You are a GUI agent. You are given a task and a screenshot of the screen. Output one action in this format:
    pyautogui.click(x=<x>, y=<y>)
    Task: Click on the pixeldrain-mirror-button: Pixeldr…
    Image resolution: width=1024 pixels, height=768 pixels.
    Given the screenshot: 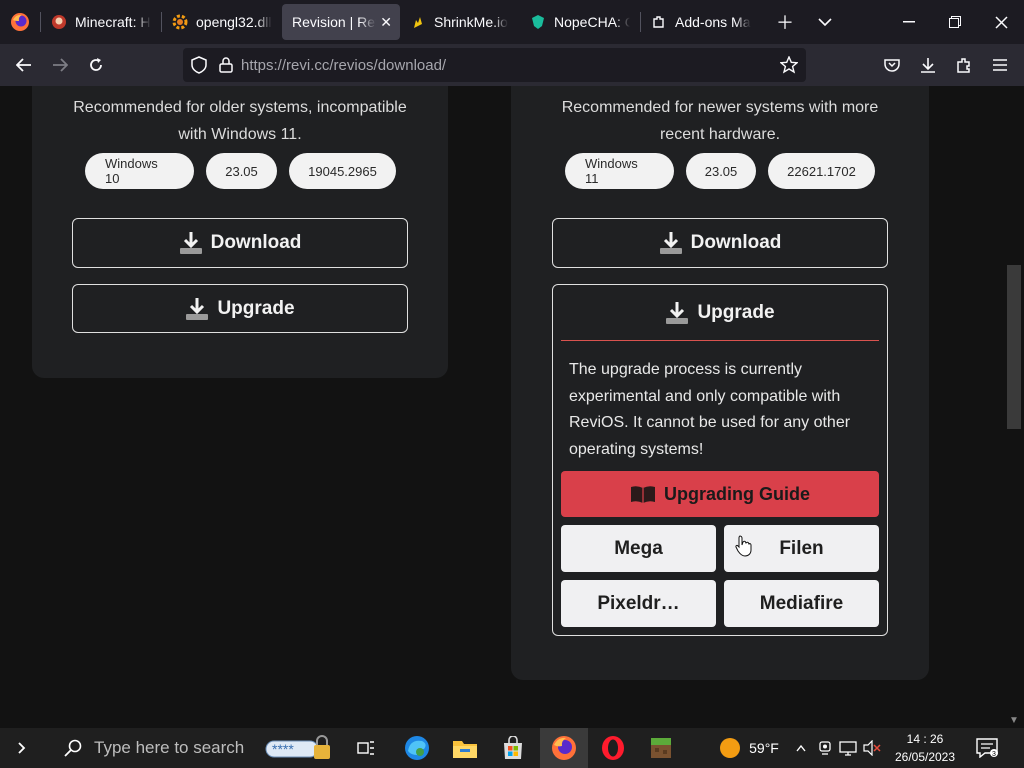 What is the action you would take?
    pyautogui.click(x=638, y=603)
    